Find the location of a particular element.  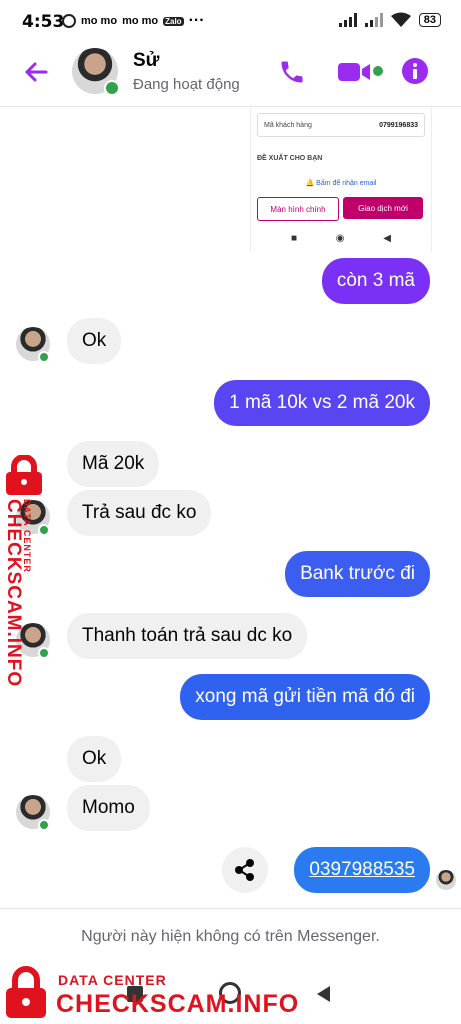

share-icon is located at coordinates (244, 870).